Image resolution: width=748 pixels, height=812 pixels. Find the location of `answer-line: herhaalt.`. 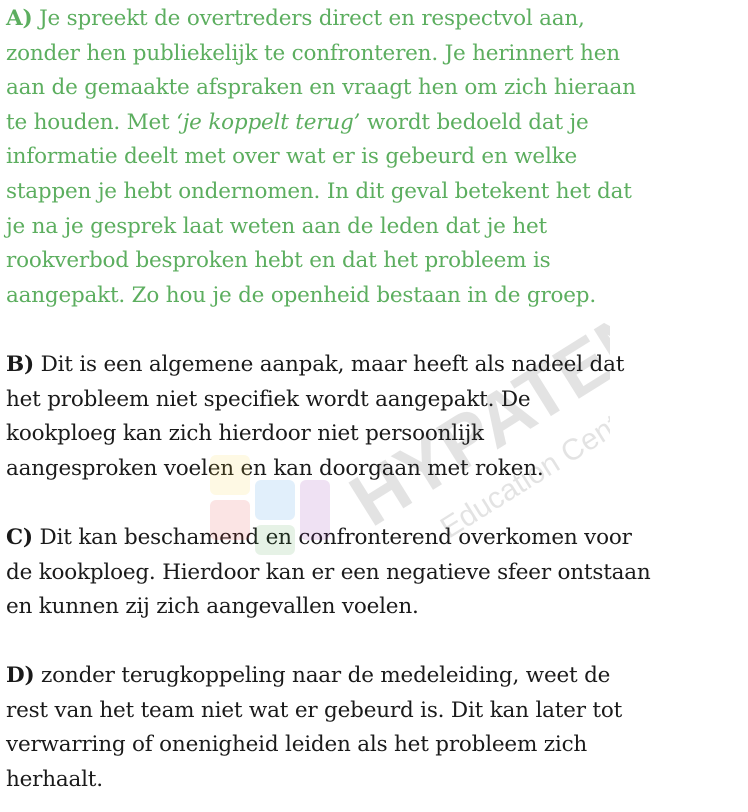

answer-line: herhaalt. is located at coordinates (54, 780).